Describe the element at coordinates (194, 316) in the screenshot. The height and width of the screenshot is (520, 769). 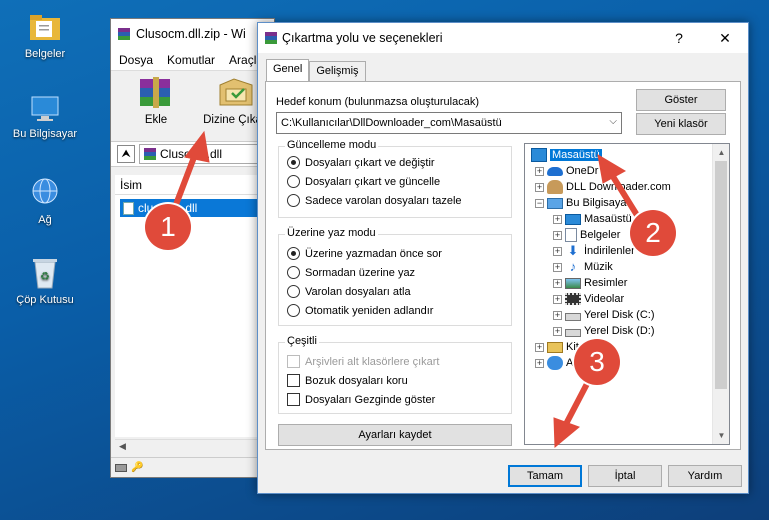
I see `file-list: clusocm.dll` at that location.